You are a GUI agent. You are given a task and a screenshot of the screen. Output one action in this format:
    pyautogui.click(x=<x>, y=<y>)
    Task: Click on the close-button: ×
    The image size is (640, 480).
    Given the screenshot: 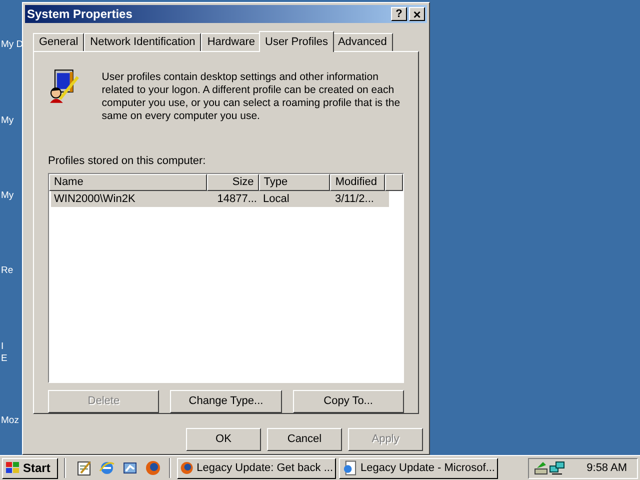 What is the action you would take?
    pyautogui.click(x=417, y=14)
    